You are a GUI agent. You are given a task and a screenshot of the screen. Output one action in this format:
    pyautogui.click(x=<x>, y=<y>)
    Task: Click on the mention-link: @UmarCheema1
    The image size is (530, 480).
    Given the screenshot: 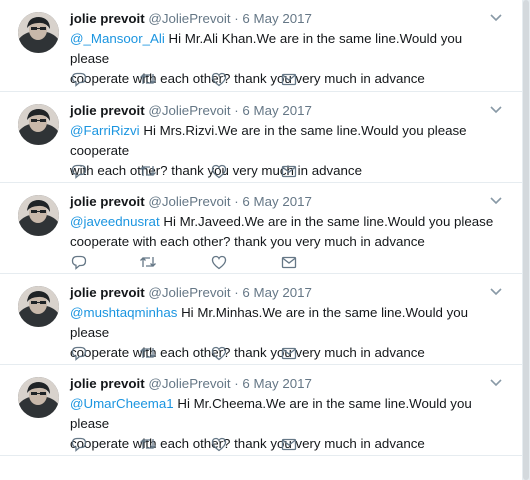 What is the action you would take?
    pyautogui.click(x=122, y=403)
    